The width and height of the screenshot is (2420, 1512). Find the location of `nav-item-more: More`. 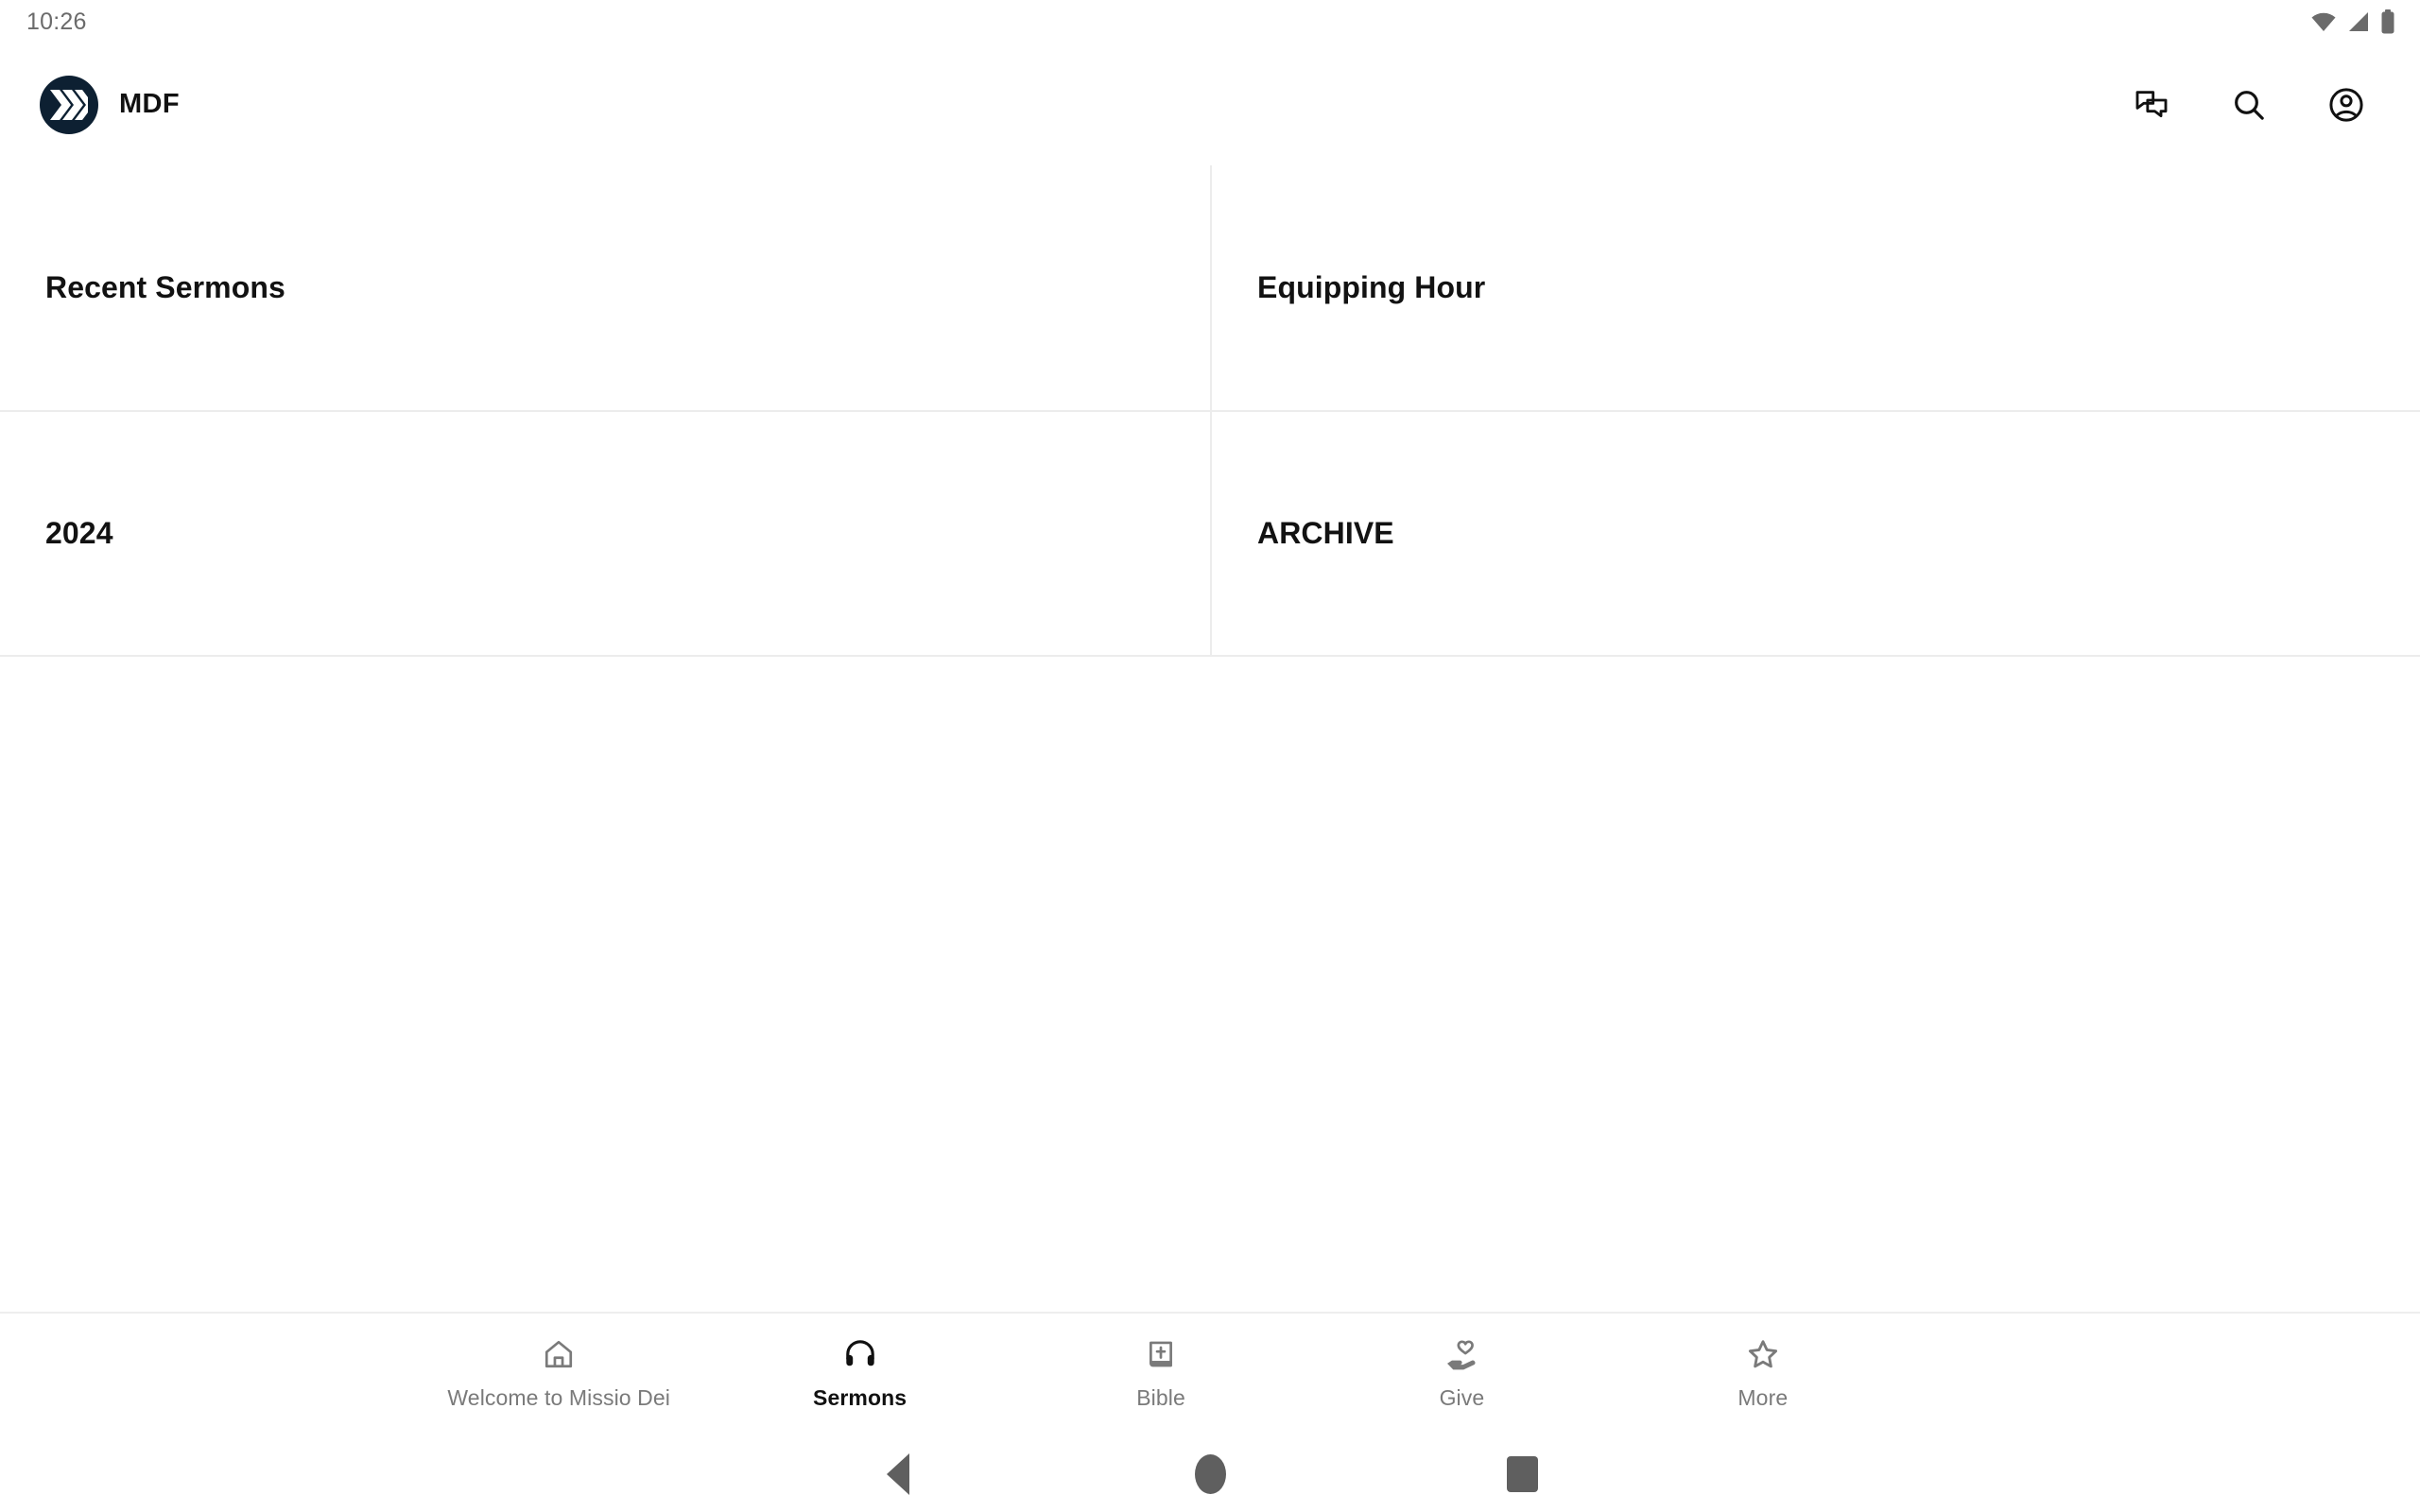

nav-item-more: More is located at coordinates (1763, 1362).